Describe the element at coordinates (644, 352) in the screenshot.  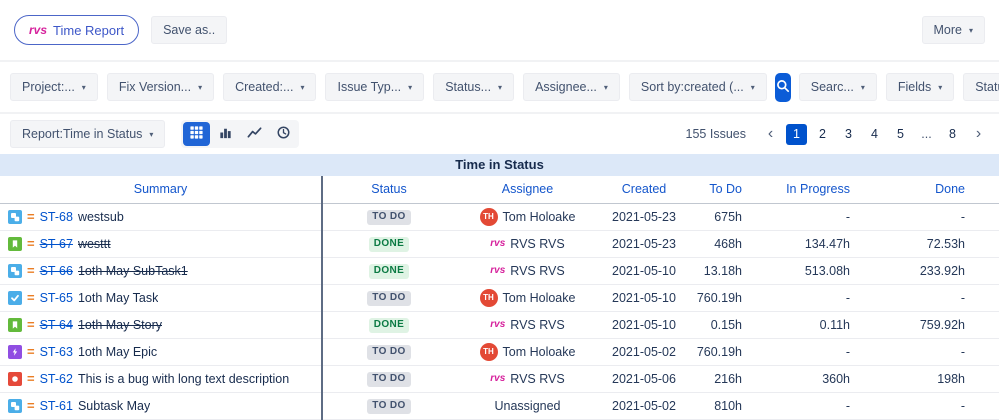
I see `created-cell: 2021-05-02` at that location.